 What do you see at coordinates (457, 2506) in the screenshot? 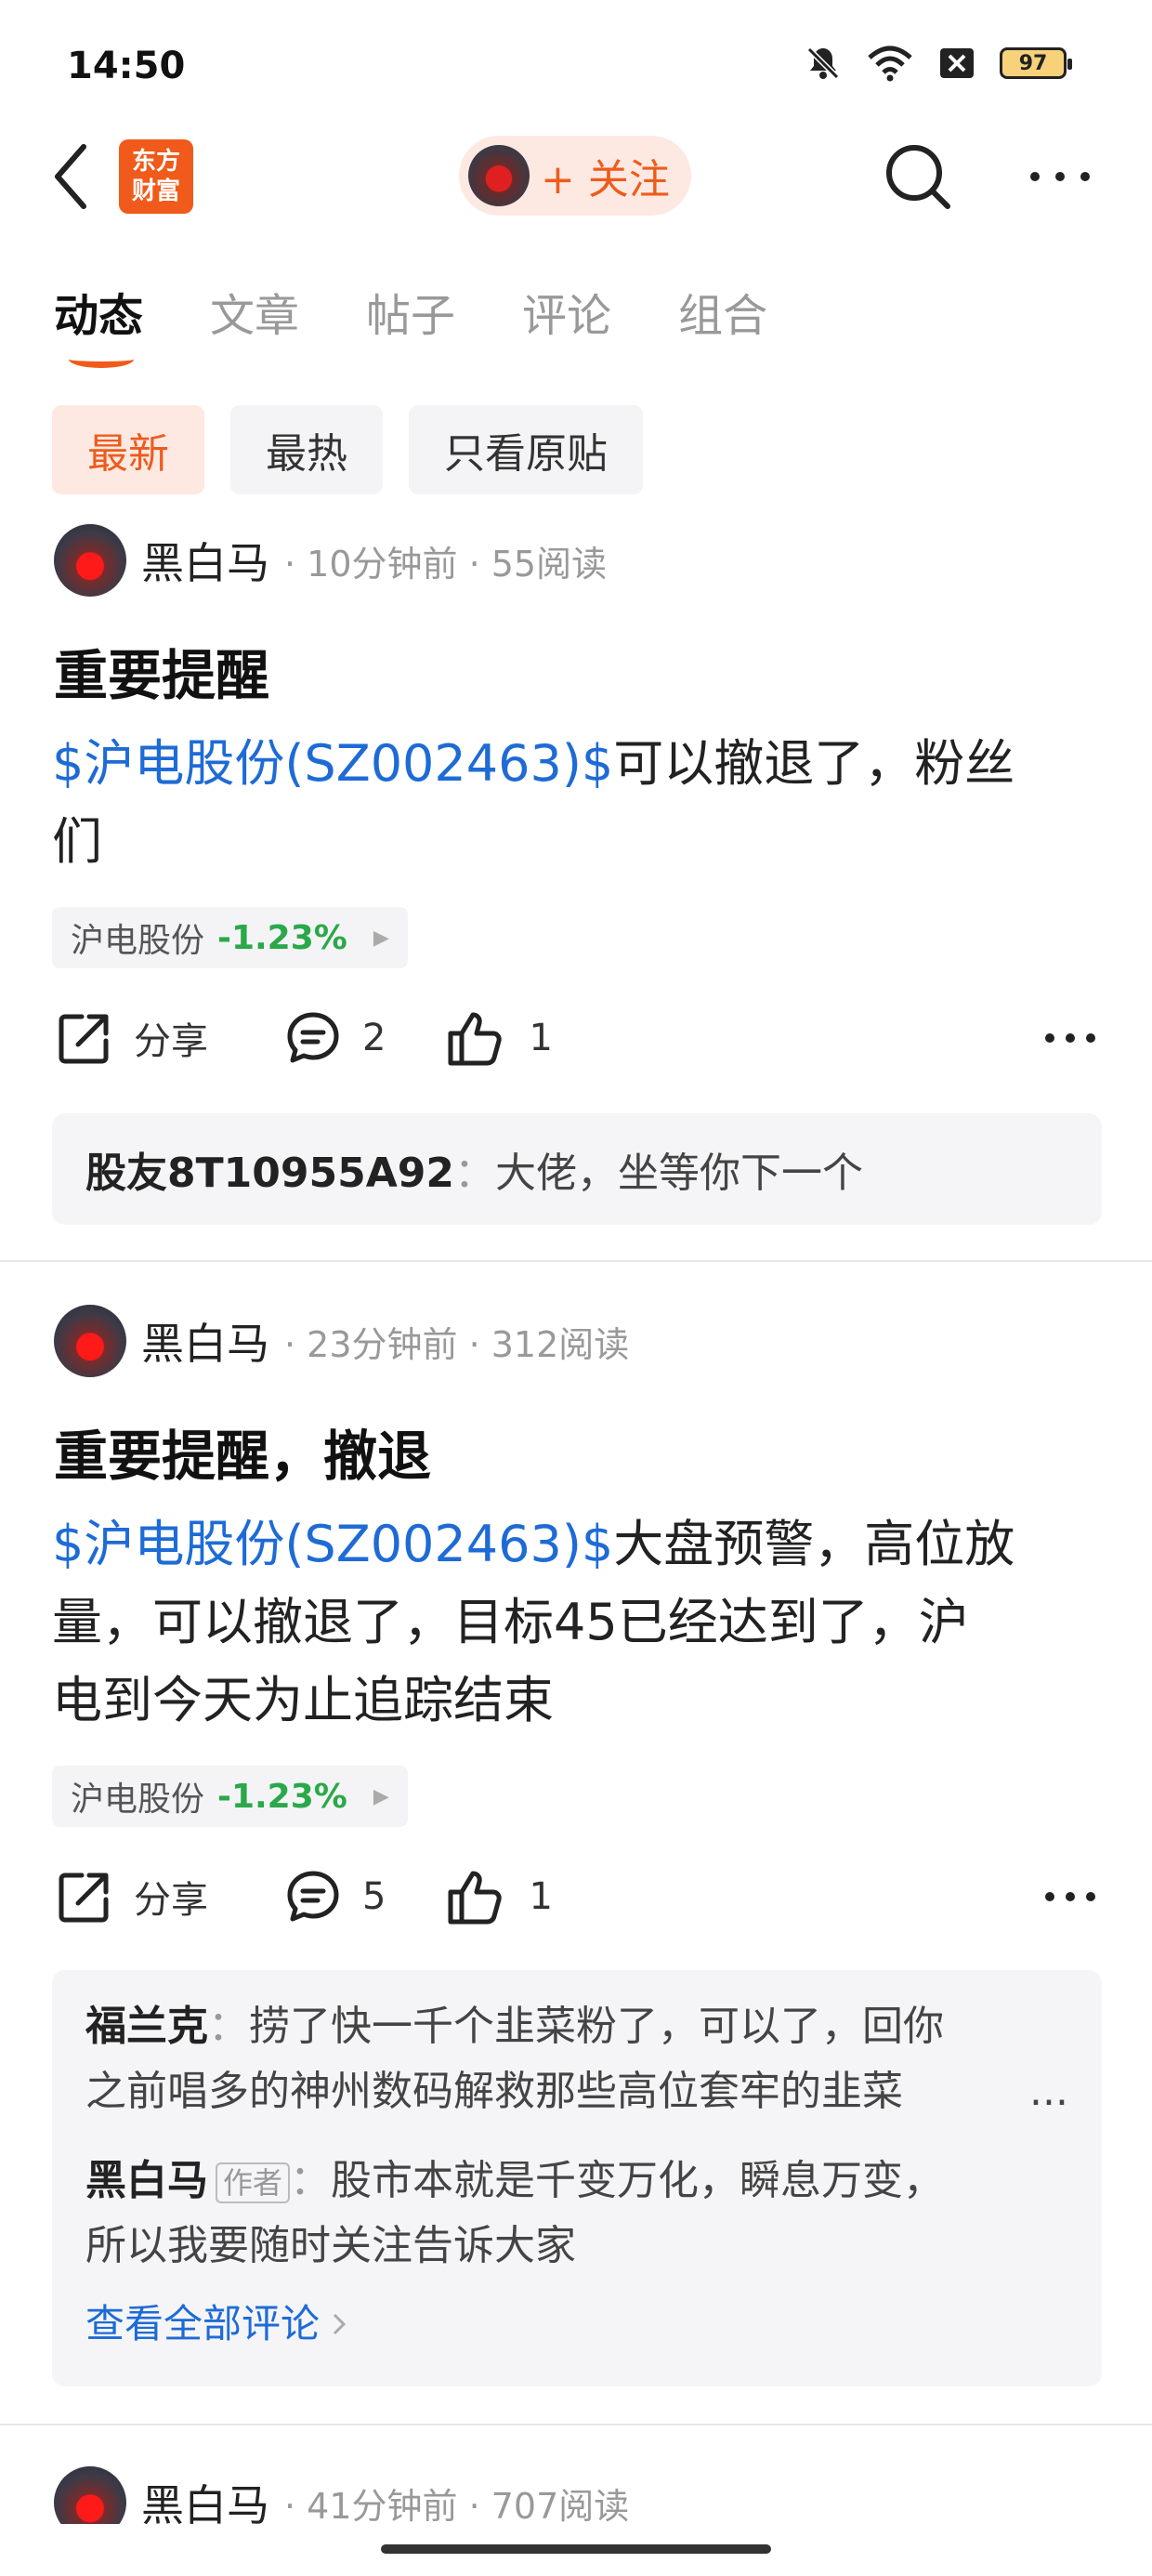
I see `post-meta: · 41分钟前 · 707阅读` at bounding box center [457, 2506].